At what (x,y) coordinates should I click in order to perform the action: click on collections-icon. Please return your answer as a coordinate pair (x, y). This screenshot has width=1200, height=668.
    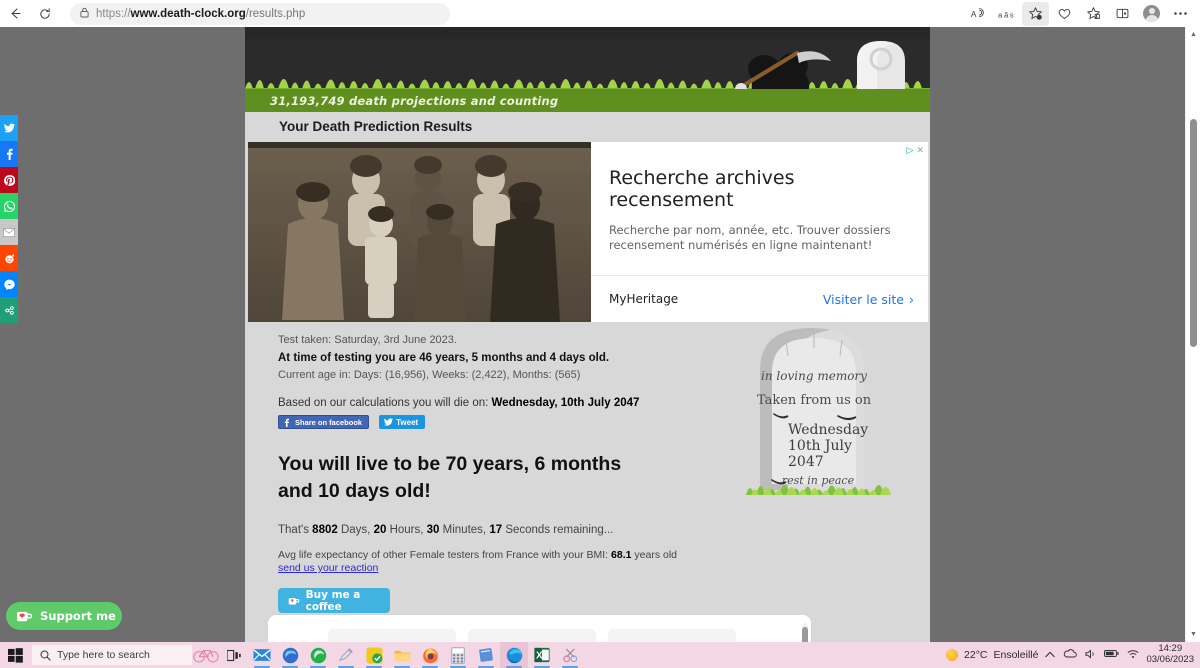
    Looking at the image, I should click on (1093, 14).